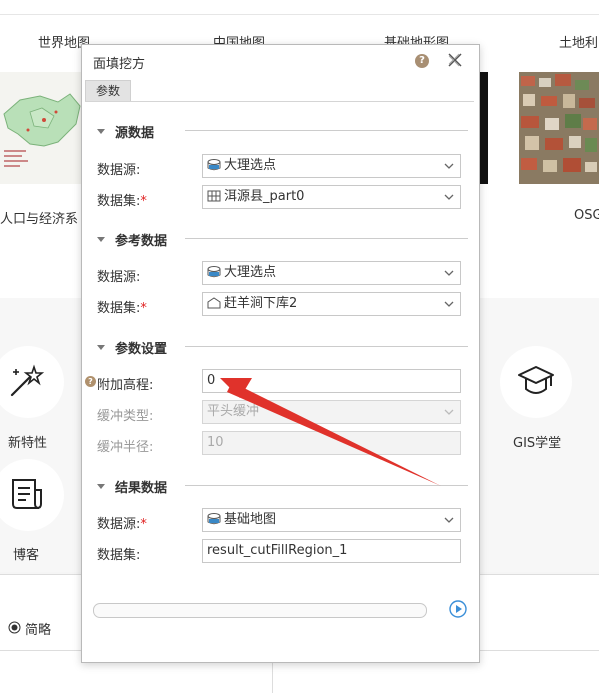 This screenshot has width=599, height=694. Describe the element at coordinates (250, 519) in the screenshot. I see `result-datasource-value: 基础地图` at that location.